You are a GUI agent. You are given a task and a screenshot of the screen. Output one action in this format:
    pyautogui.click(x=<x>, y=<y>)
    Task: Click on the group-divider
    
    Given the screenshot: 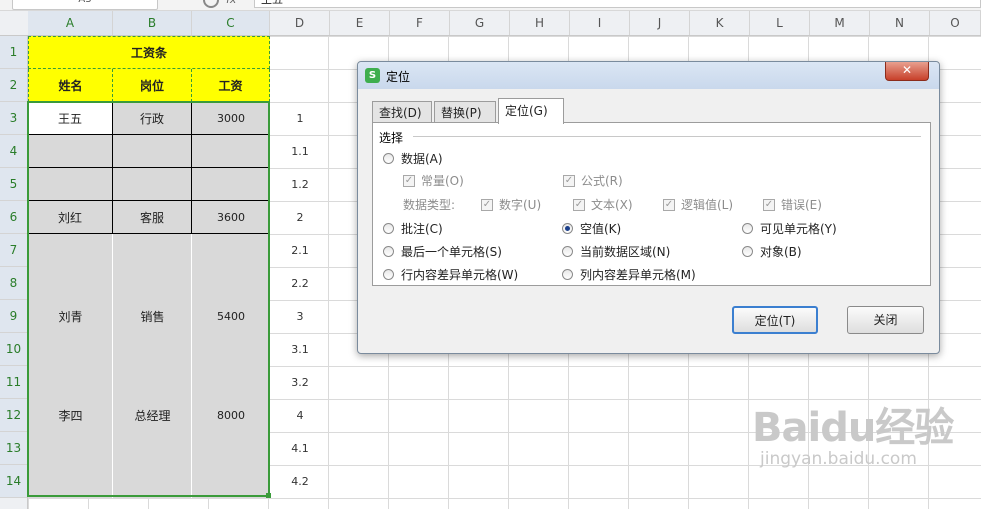 What is the action you would take?
    pyautogui.click(x=667, y=136)
    